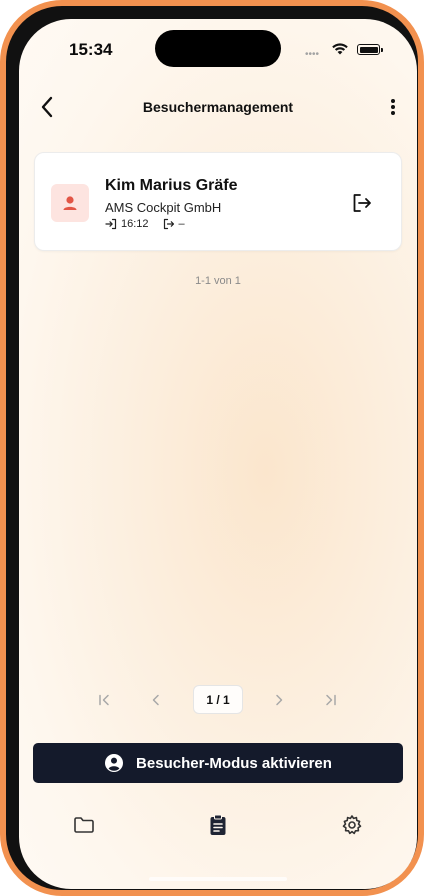 This screenshot has height=896, width=424. What do you see at coordinates (114, 763) in the screenshot?
I see `user-circle-icon` at bounding box center [114, 763].